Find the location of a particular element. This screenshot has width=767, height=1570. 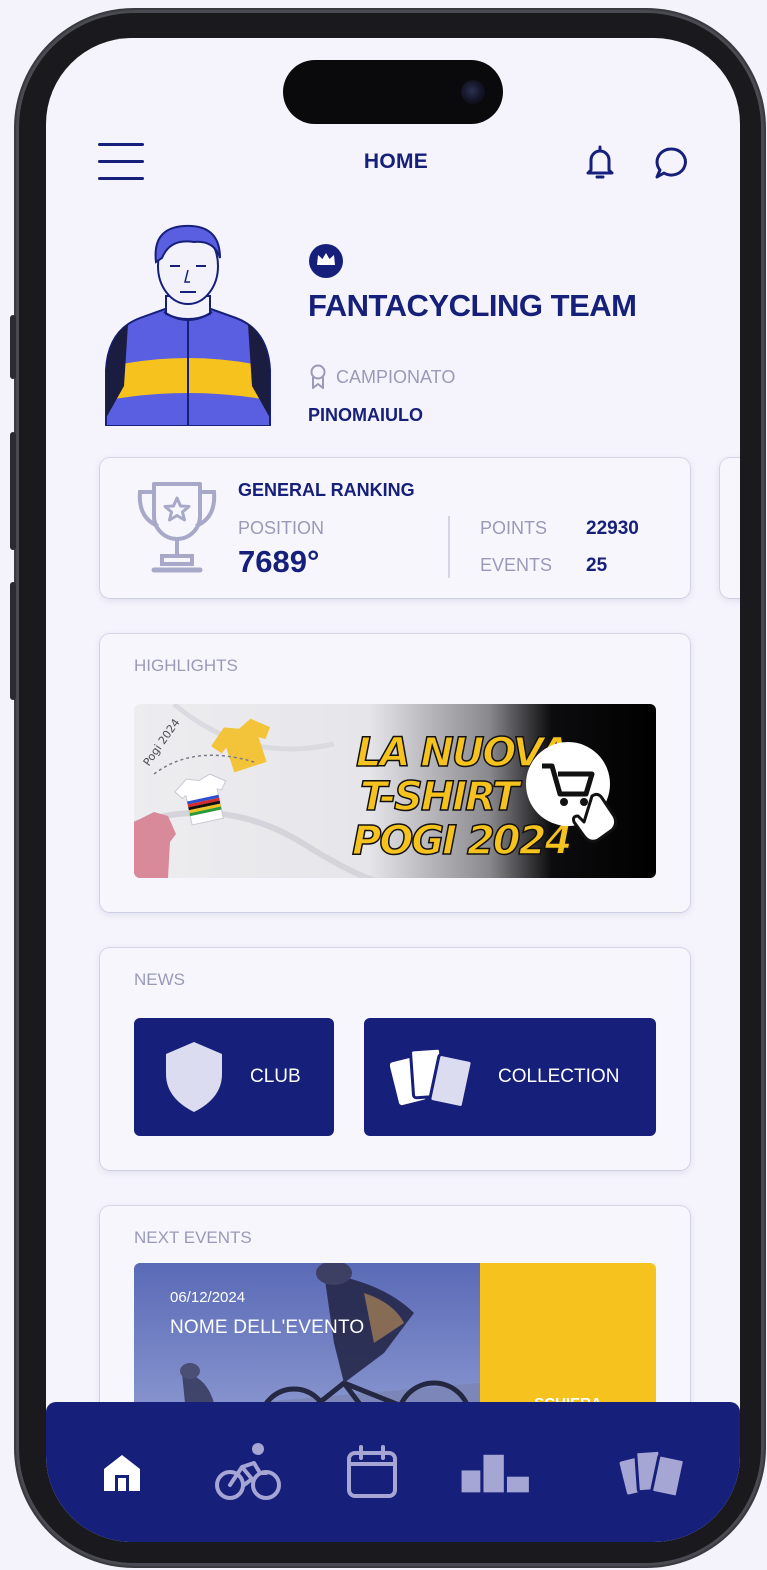

championship-row: CAMPIONATO is located at coordinates (381, 377).